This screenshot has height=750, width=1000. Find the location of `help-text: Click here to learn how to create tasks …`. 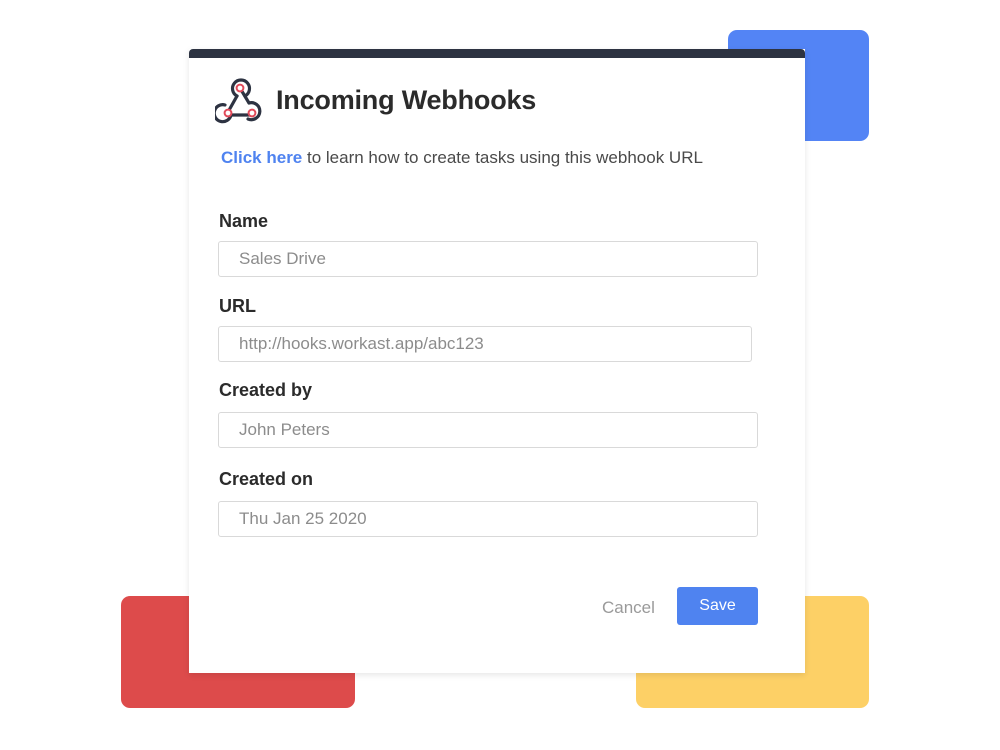

help-text: Click here to learn how to create tasks … is located at coordinates (462, 158).